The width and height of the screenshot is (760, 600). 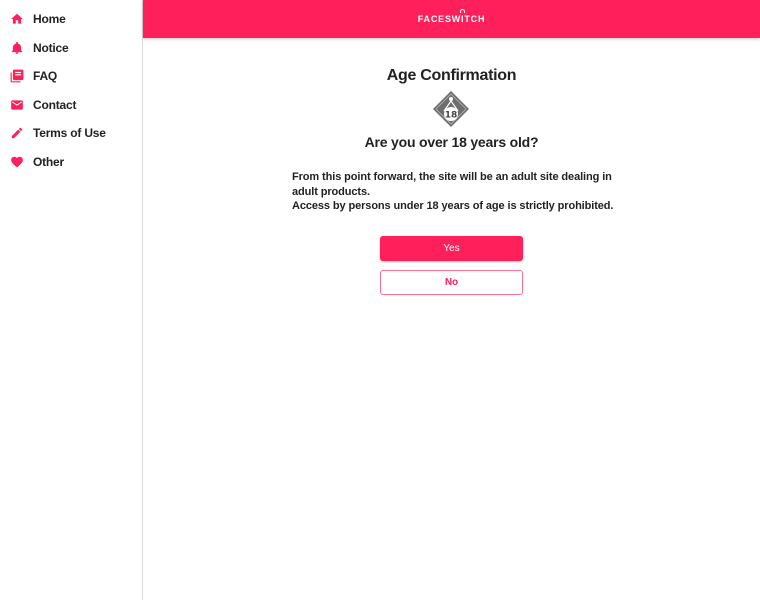 What do you see at coordinates (55, 104) in the screenshot?
I see `sidebar-item-label: Contact` at bounding box center [55, 104].